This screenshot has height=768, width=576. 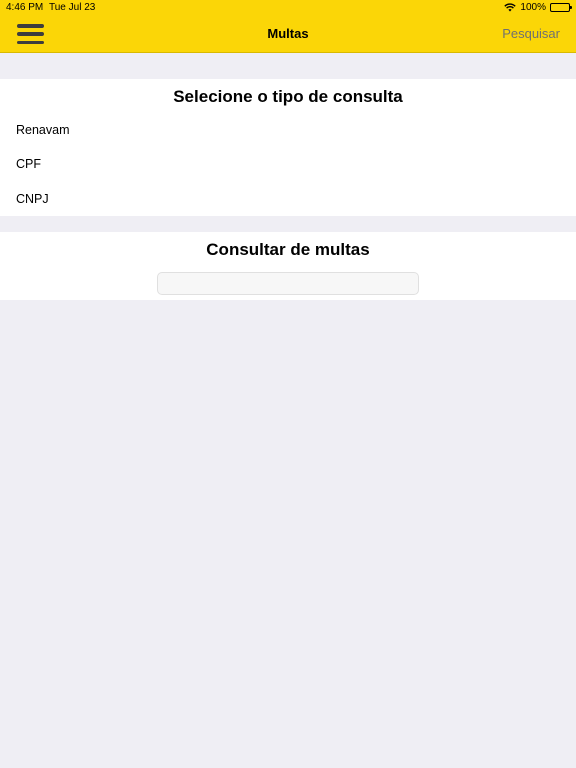 I want to click on option-renavam: Renavam, so click(x=43, y=130).